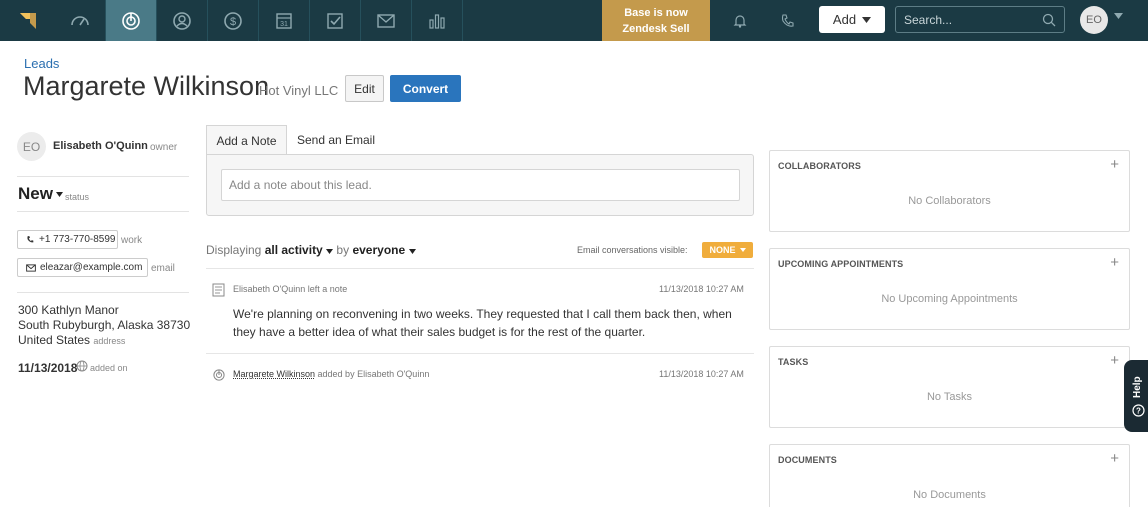  What do you see at coordinates (949, 387) in the screenshot?
I see `tasks-panel: TASKS + No Tasks` at bounding box center [949, 387].